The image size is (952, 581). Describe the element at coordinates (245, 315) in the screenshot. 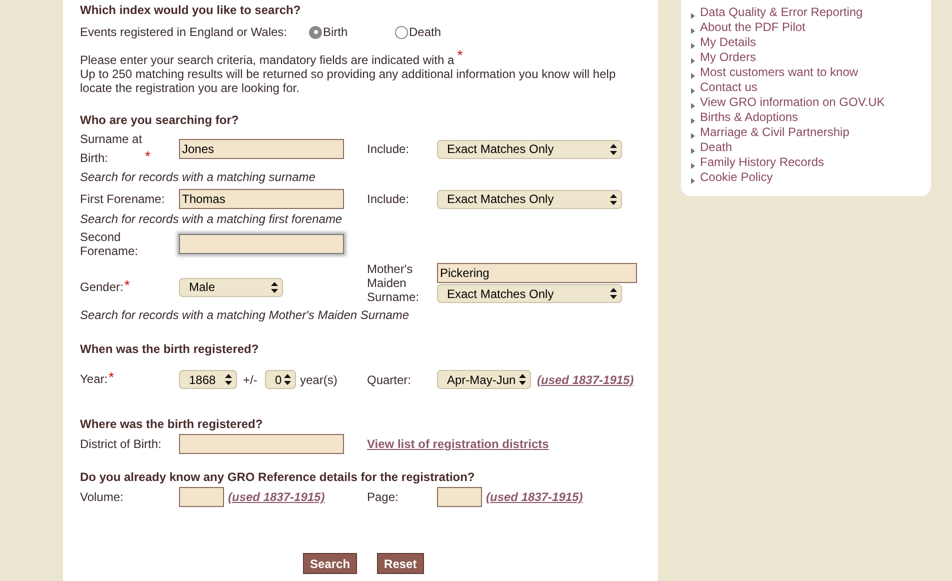

I see `field-hint: Search for records with a matching Mother's Maiden Surname` at that location.